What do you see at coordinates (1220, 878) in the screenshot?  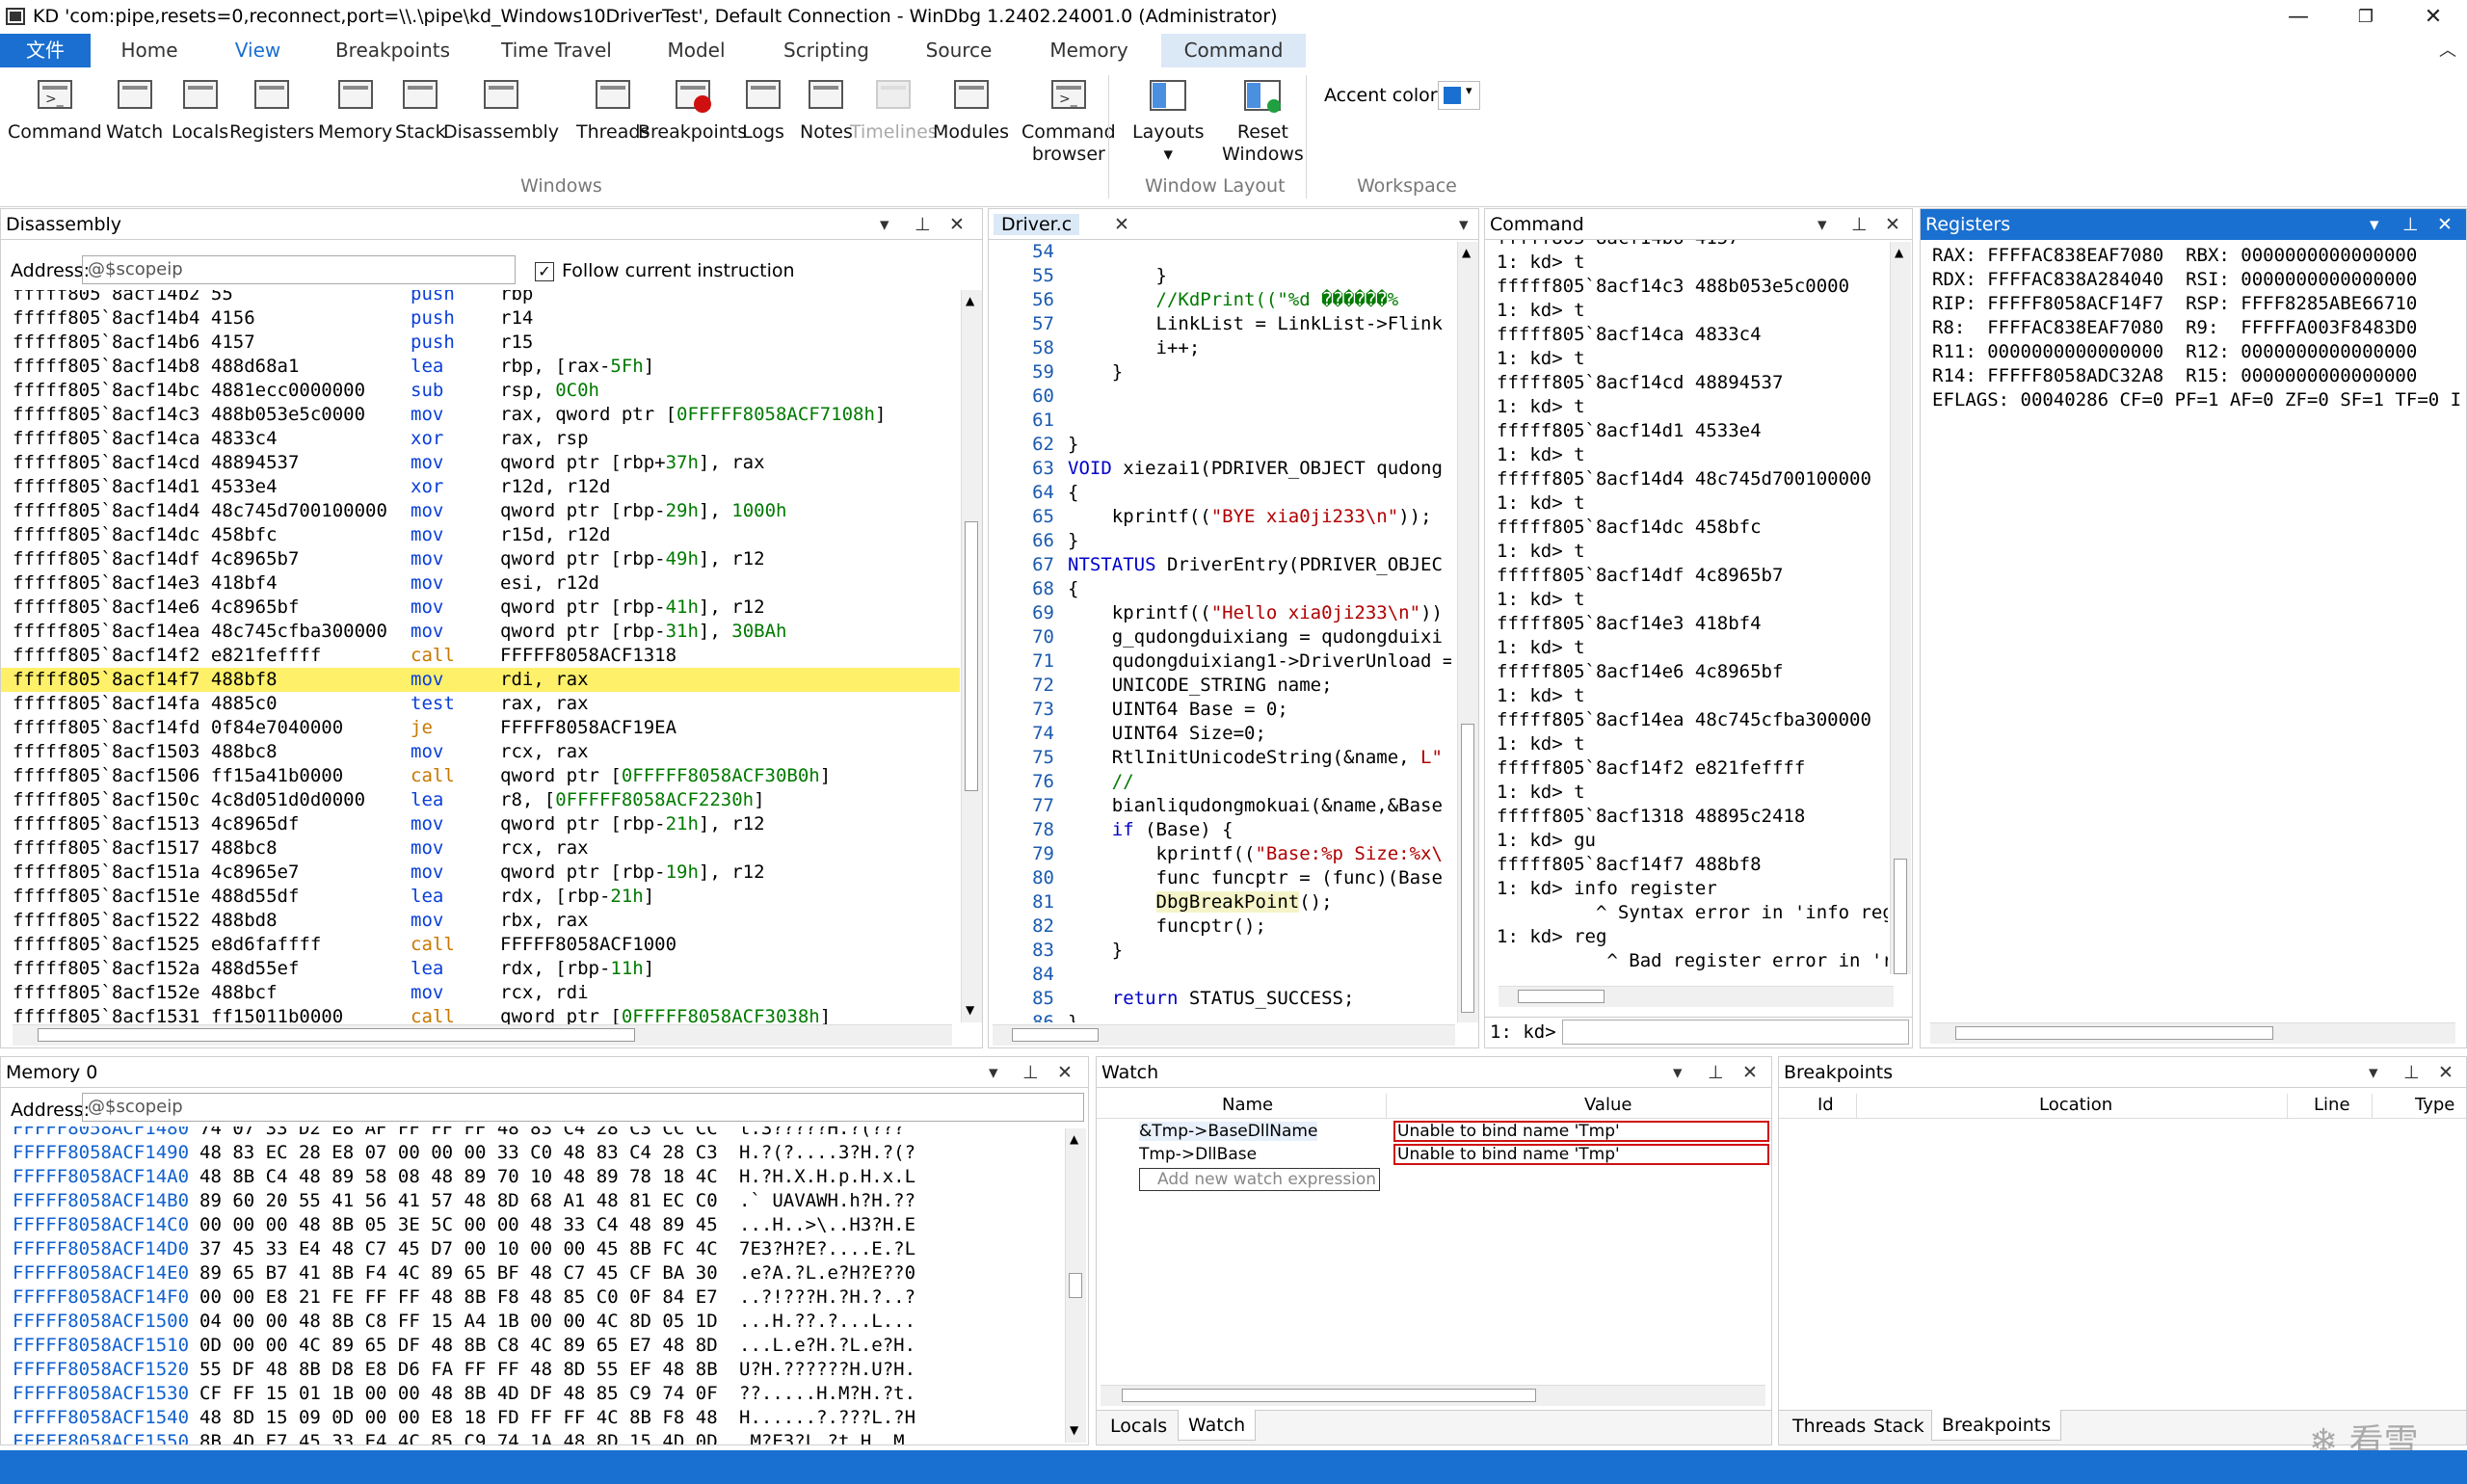 I see `source-line: 80 func funcptr = (func)(Base` at bounding box center [1220, 878].